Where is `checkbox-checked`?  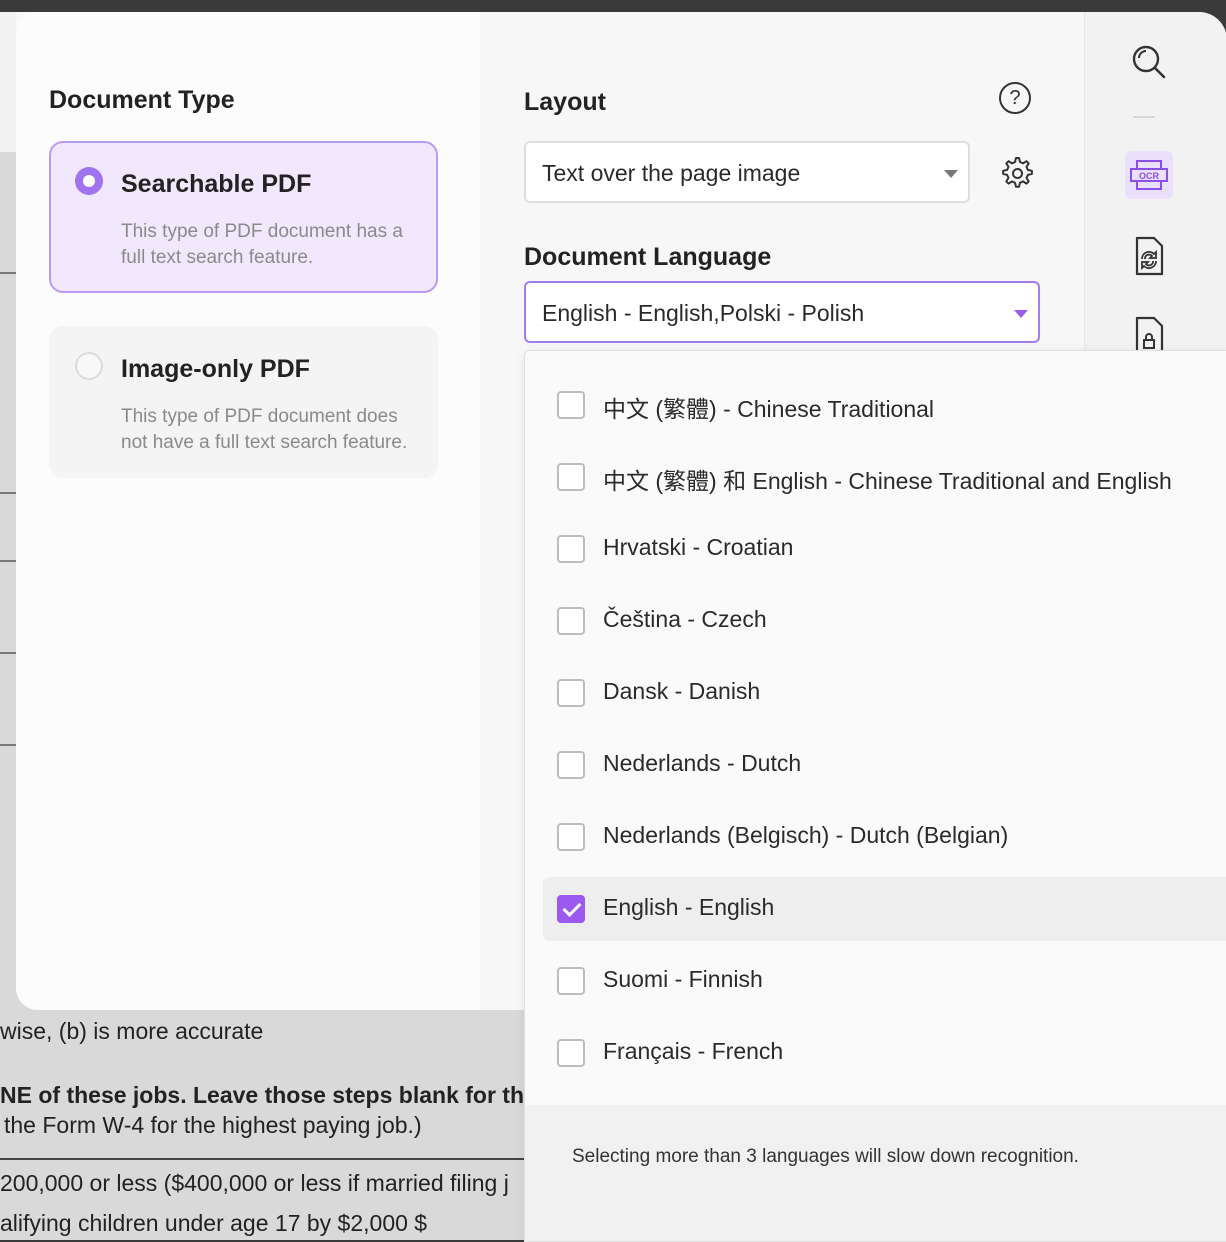
checkbox-checked is located at coordinates (571, 909).